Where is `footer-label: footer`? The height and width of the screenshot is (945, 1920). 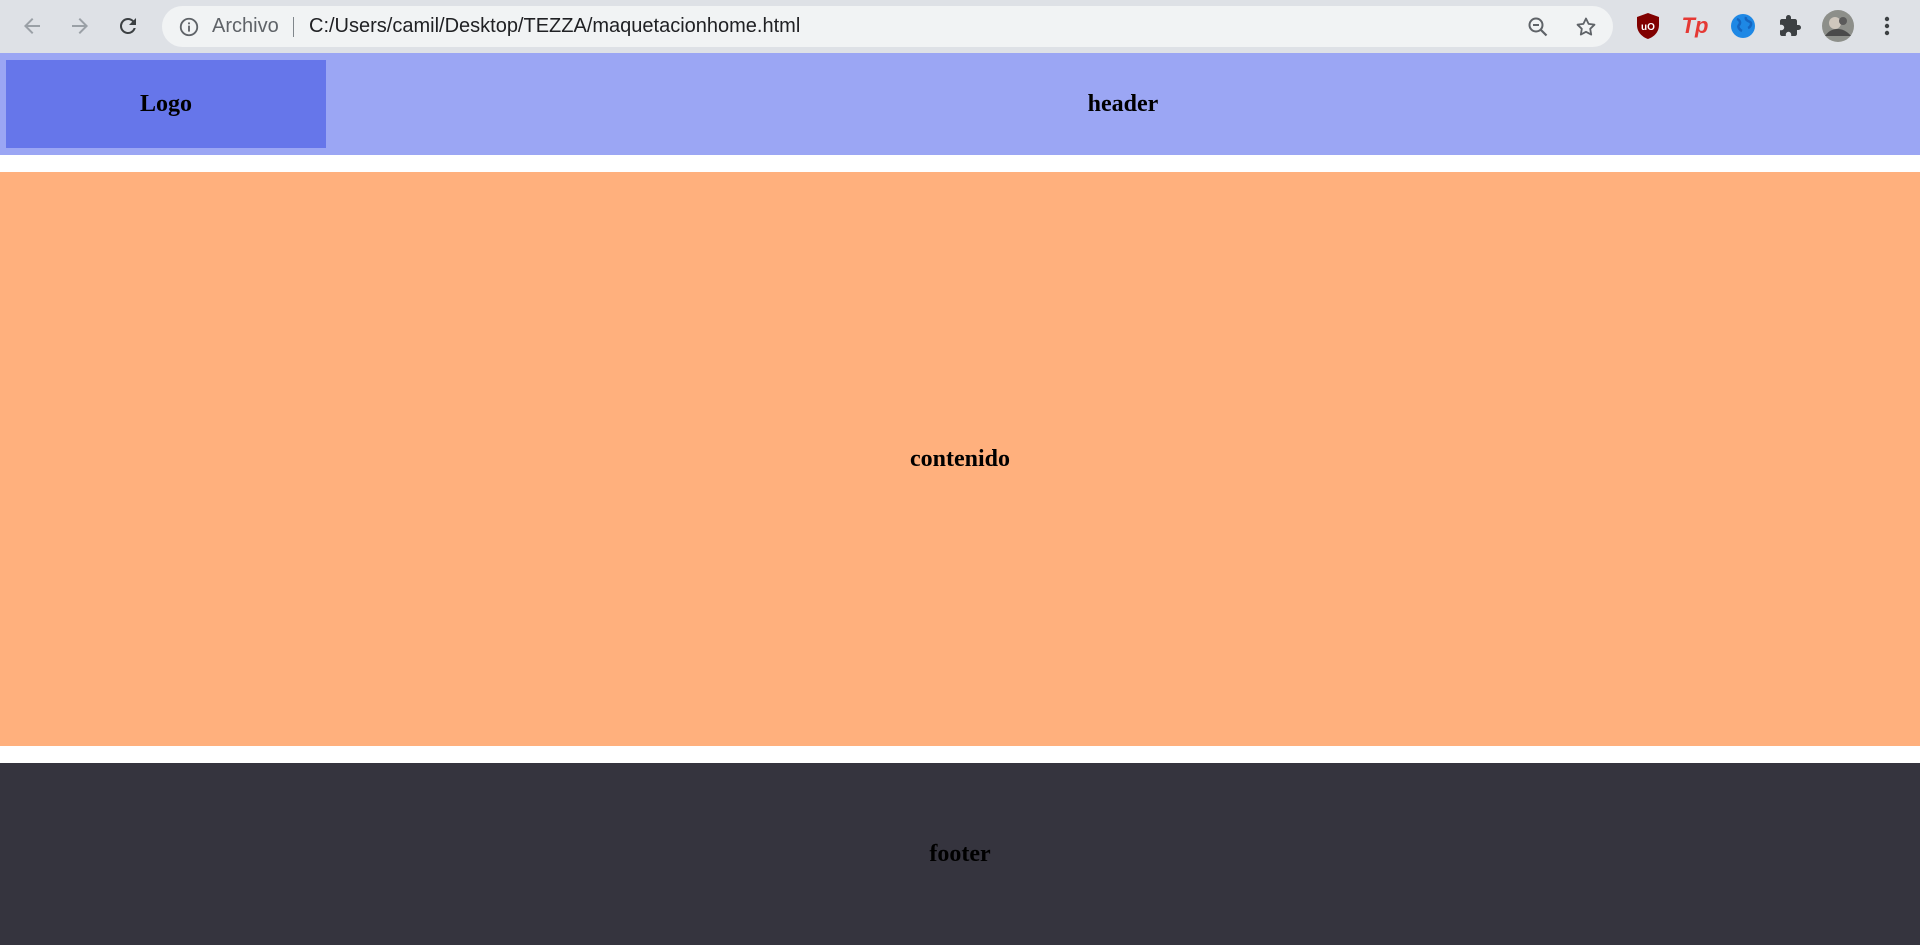 footer-label: footer is located at coordinates (960, 853).